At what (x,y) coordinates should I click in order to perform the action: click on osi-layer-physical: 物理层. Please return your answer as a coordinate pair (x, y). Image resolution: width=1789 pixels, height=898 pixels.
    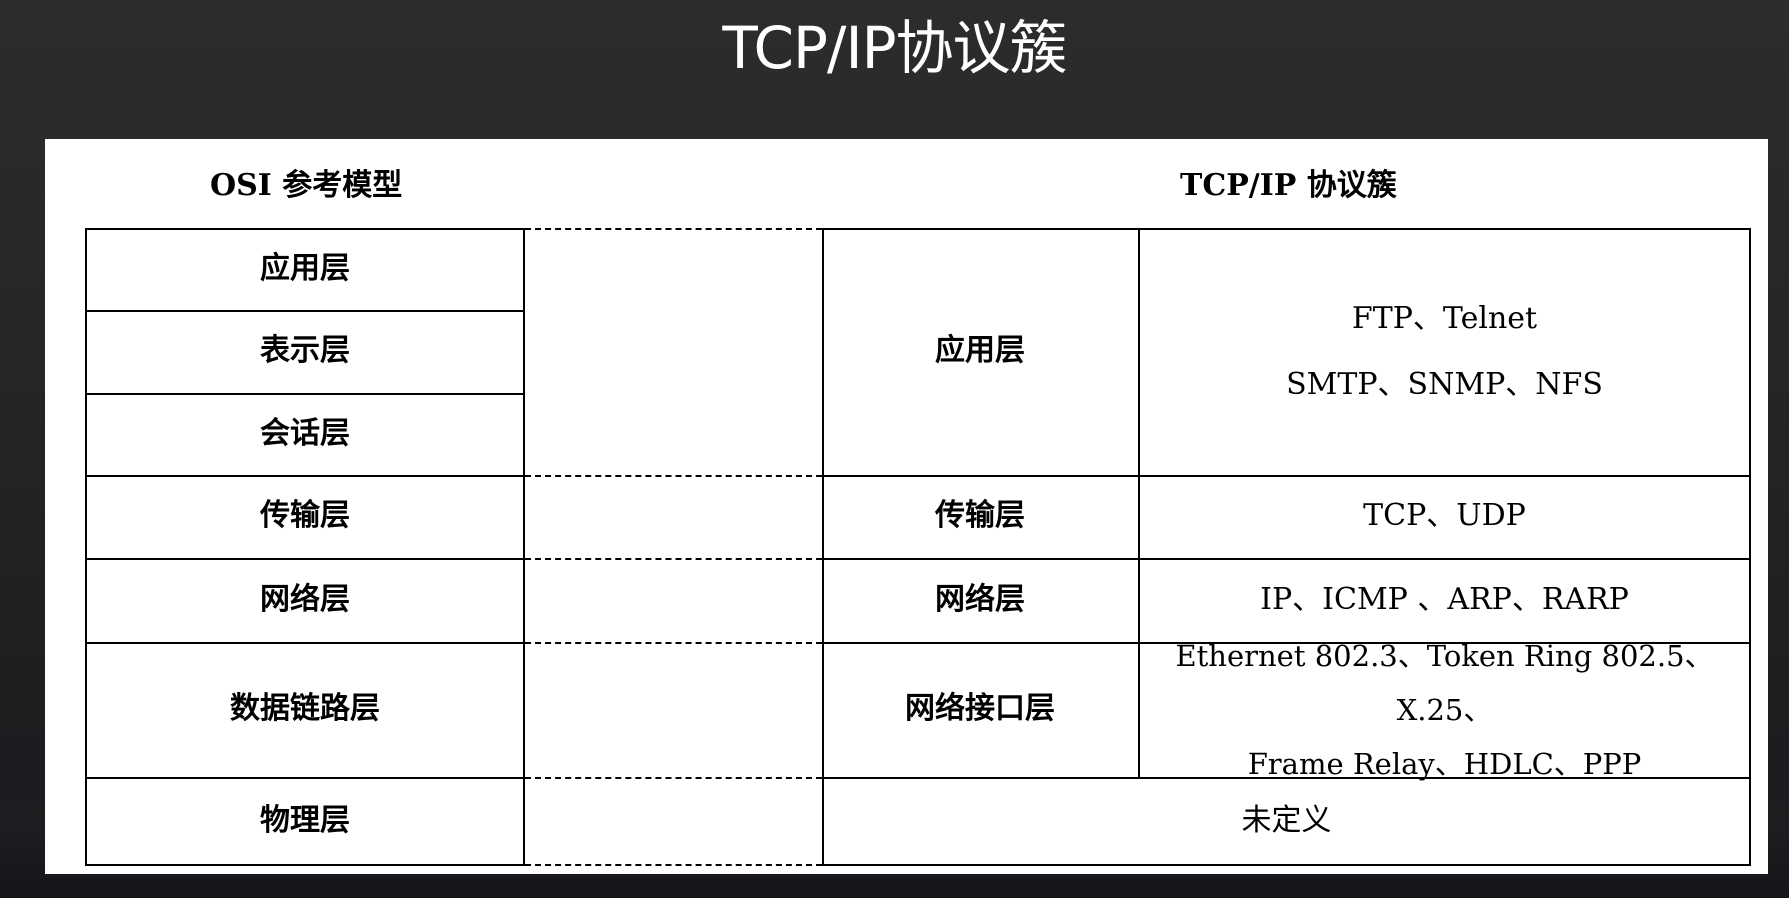
    Looking at the image, I should click on (305, 821).